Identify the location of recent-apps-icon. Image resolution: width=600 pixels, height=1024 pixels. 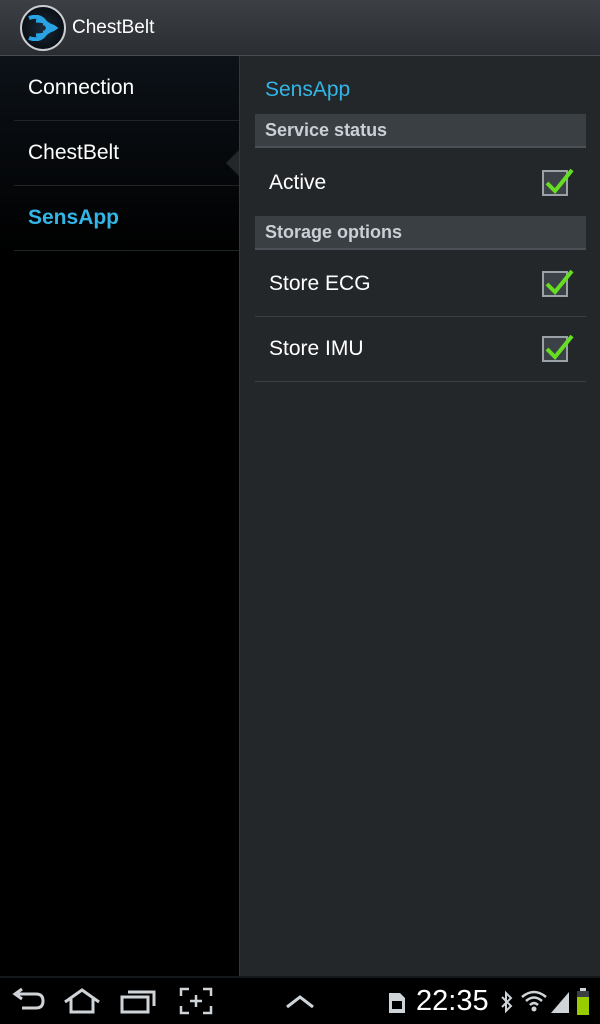
(138, 1001).